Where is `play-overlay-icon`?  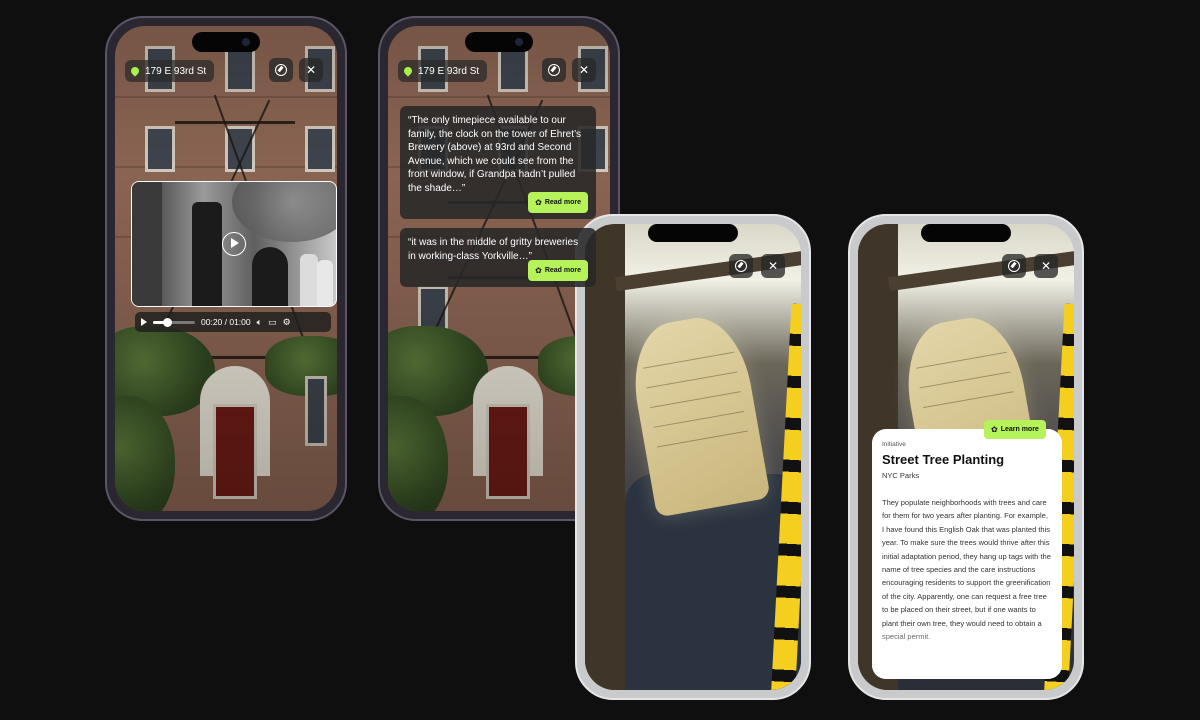 play-overlay-icon is located at coordinates (234, 244).